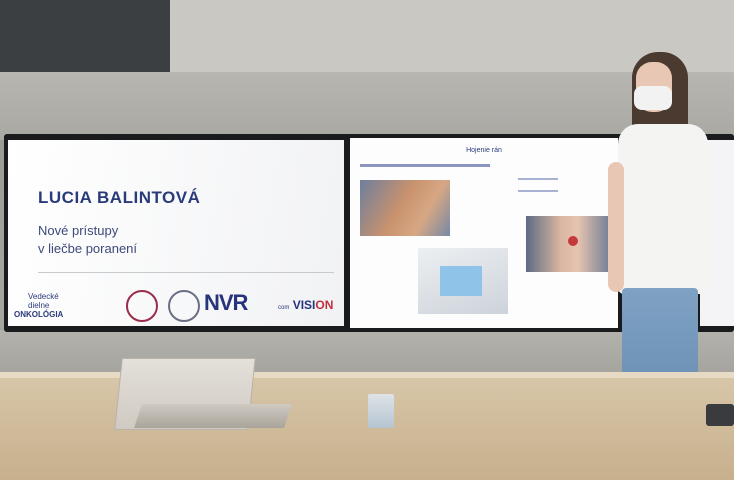 This screenshot has height=480, width=734. What do you see at coordinates (88, 248) in the screenshot?
I see `talk-title-line2: v liečbe poranení` at bounding box center [88, 248].